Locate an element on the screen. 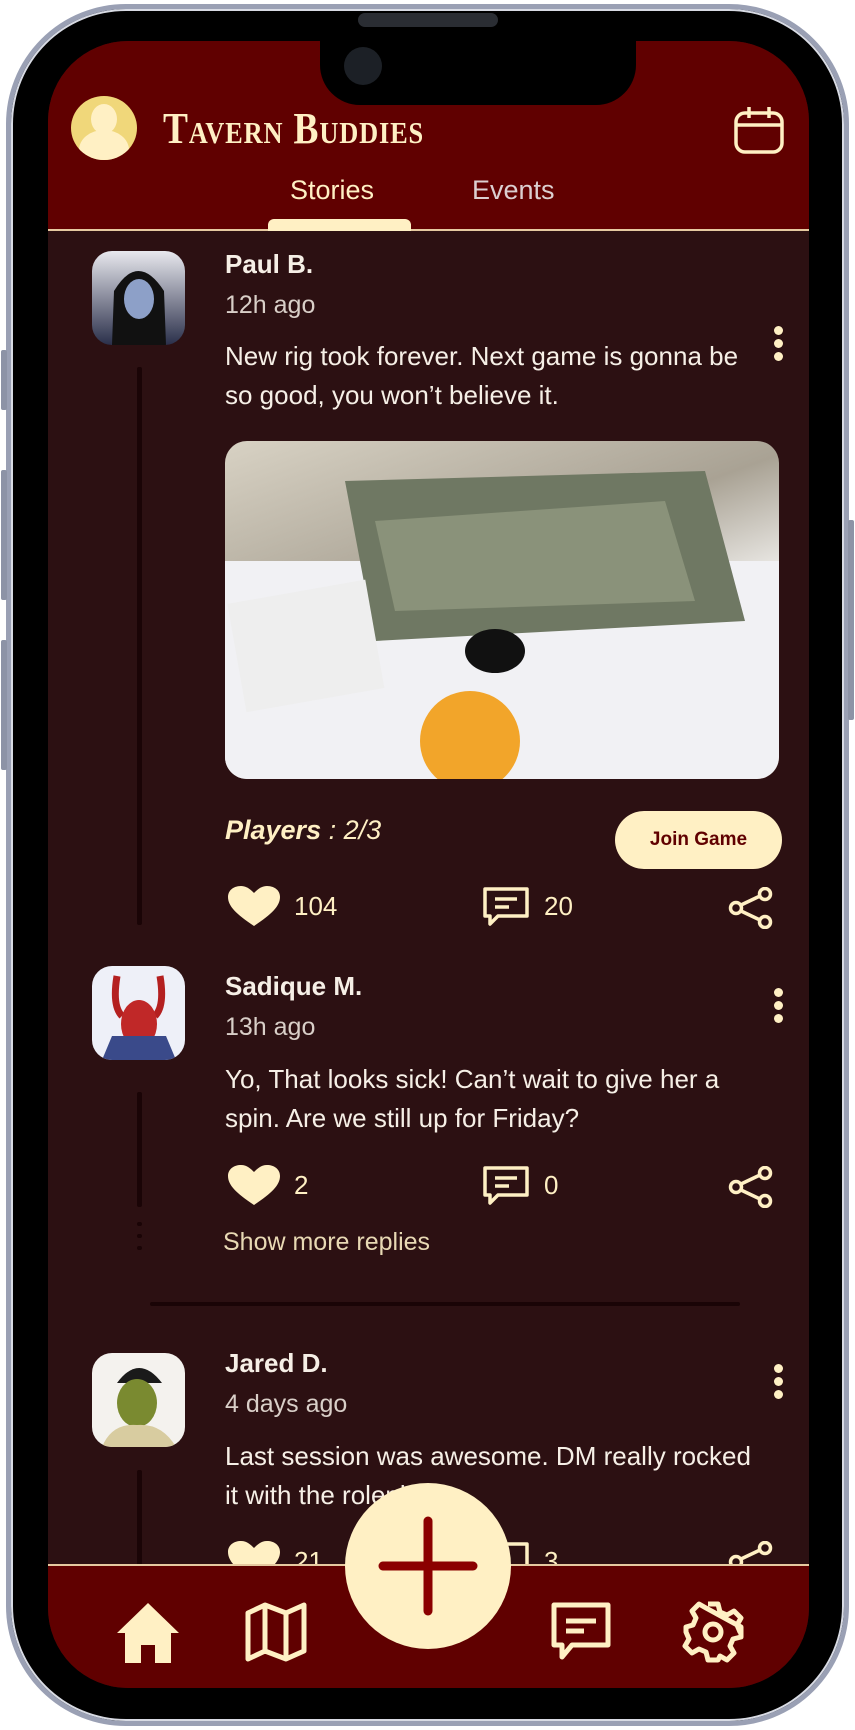 The height and width of the screenshot is (1730, 855). like-button: 2 is located at coordinates (268, 1185).